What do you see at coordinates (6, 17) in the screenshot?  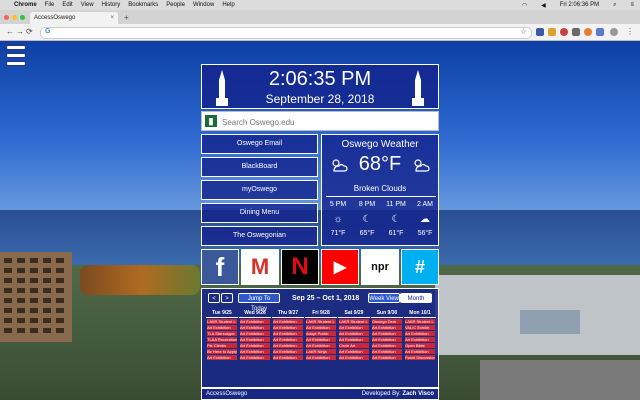 I see `close-window-icon` at bounding box center [6, 17].